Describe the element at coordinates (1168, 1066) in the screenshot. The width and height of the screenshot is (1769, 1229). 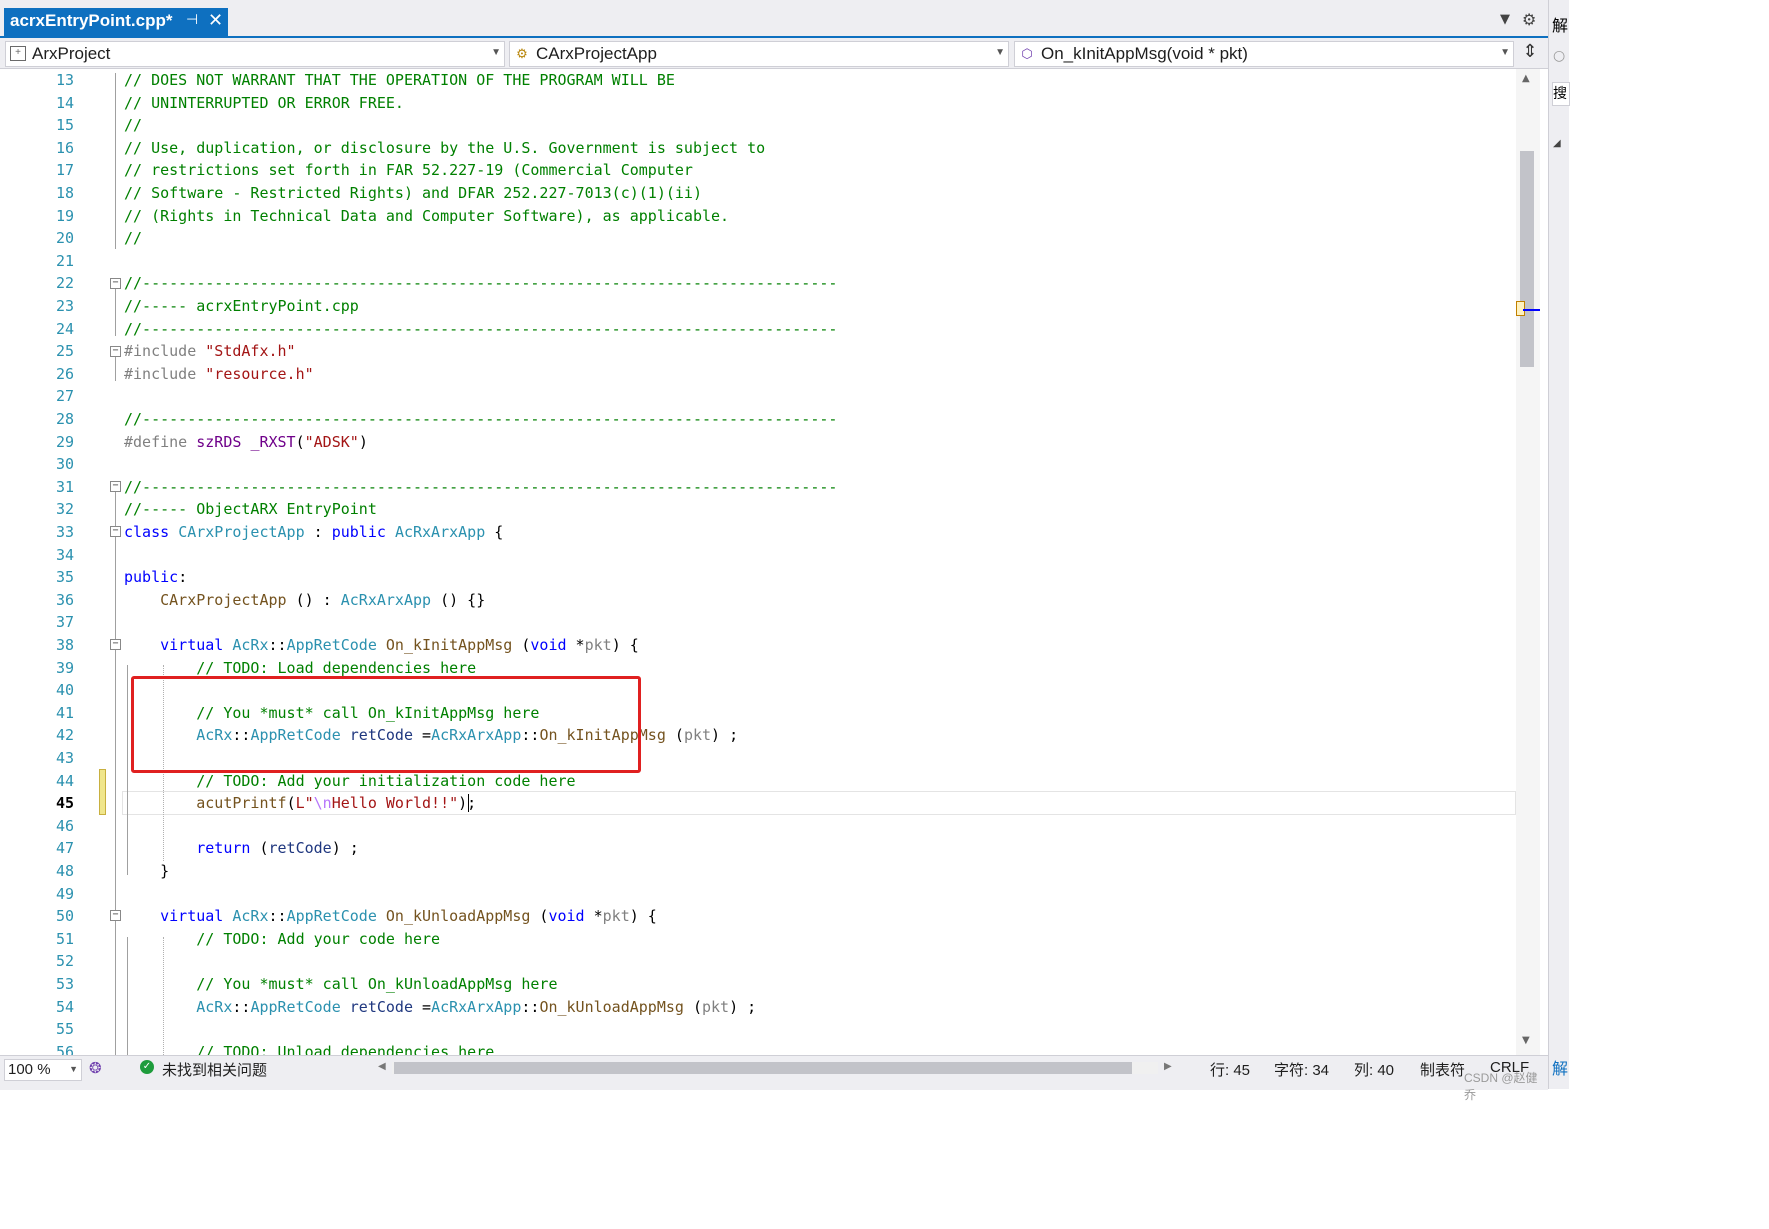
I see `scroll-right-icon: ▶` at that location.